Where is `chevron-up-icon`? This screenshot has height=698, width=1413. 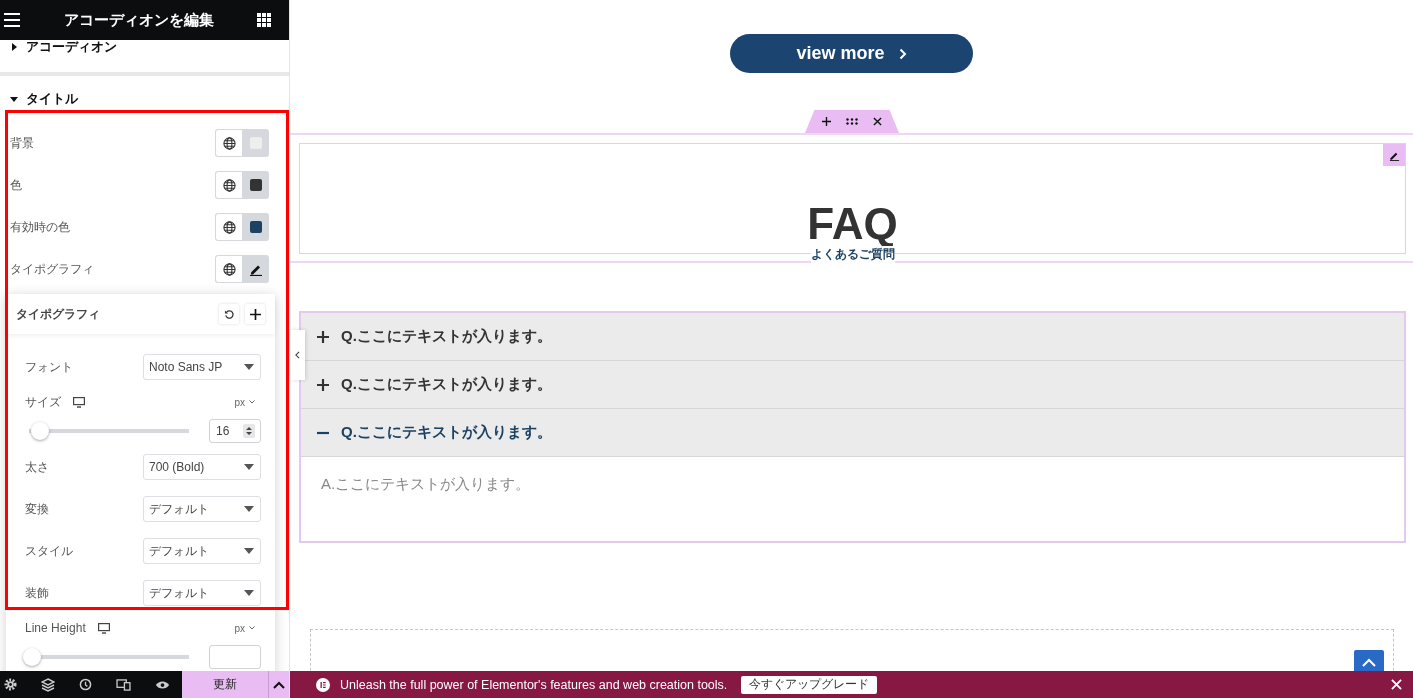 chevron-up-icon is located at coordinates (1369, 662).